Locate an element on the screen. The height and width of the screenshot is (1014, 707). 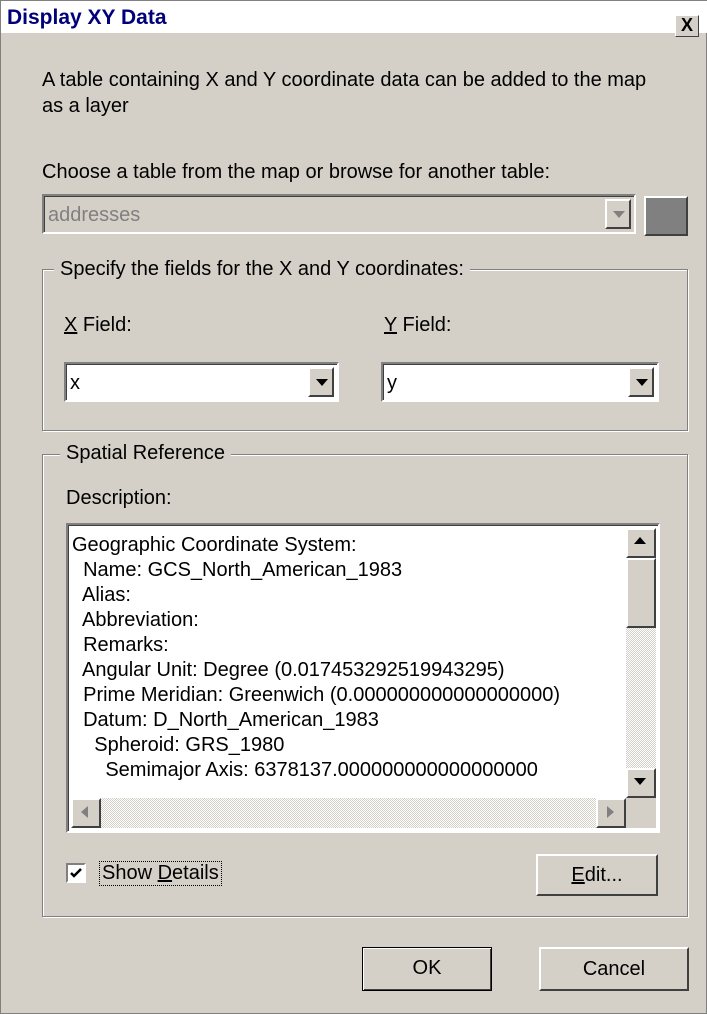
y-field-dropdown-arrow-icon is located at coordinates (641, 382).